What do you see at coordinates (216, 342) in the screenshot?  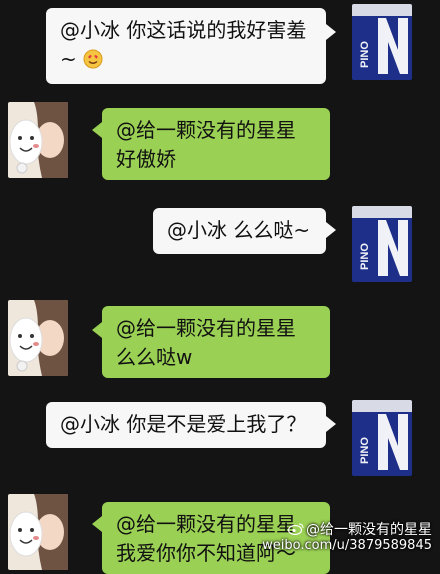 I see `message-bubble: @给一颗没有的星星 么么哒w` at bounding box center [216, 342].